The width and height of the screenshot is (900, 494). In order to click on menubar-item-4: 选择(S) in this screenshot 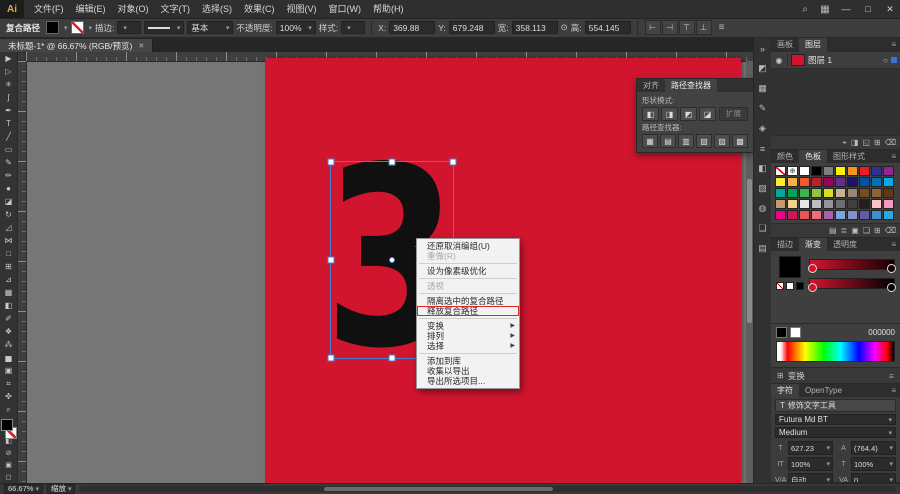, I will do `click(217, 9)`.